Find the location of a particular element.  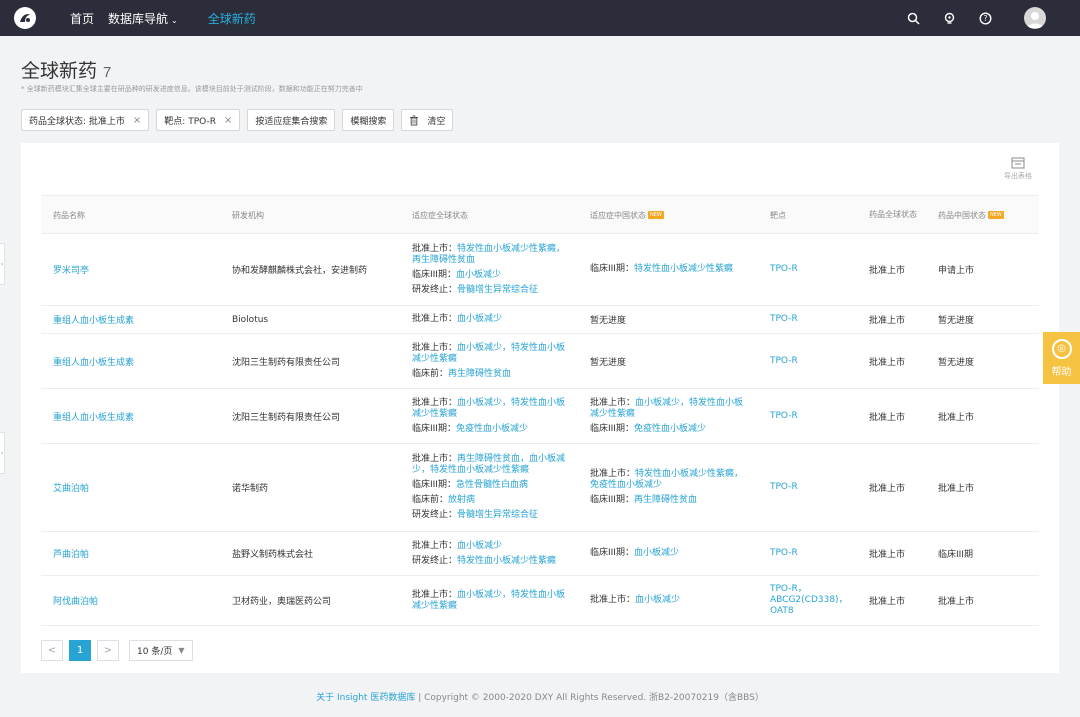

indication-link: 少， is located at coordinates (421, 470).